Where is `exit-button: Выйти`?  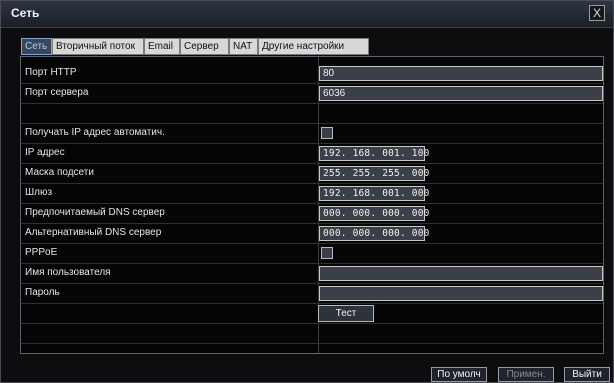 exit-button: Выйти is located at coordinates (587, 374).